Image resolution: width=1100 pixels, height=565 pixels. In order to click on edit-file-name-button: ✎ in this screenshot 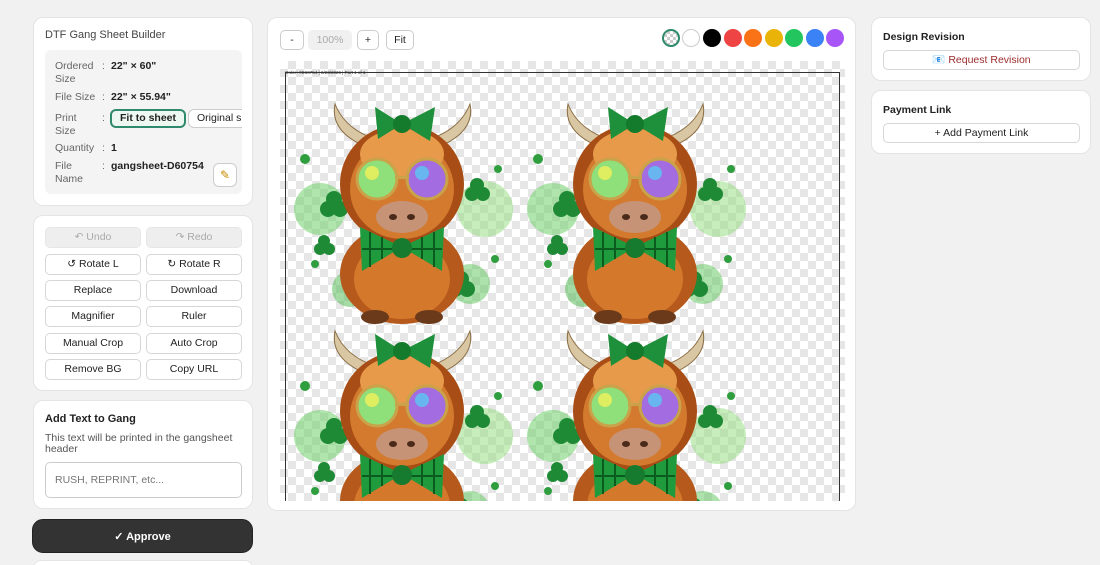, I will do `click(225, 175)`.